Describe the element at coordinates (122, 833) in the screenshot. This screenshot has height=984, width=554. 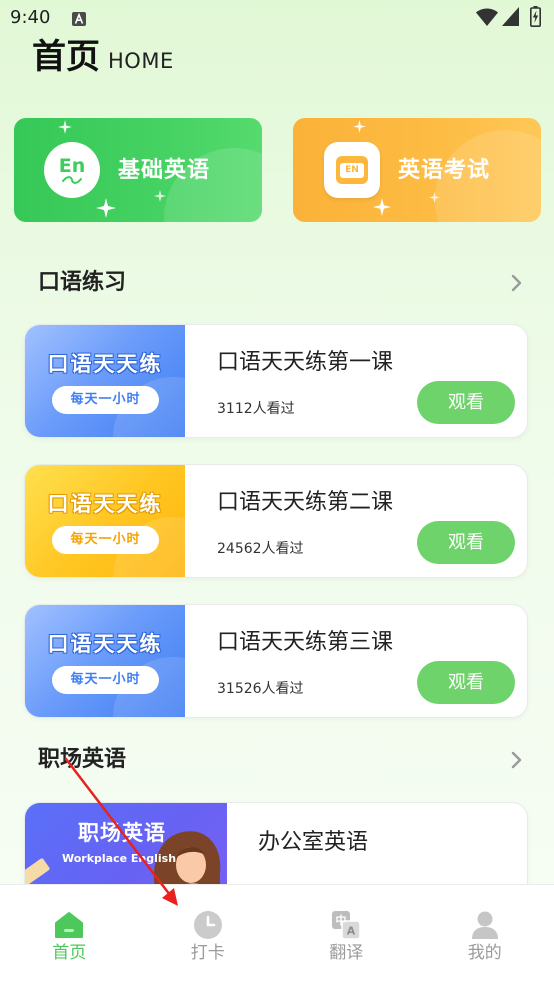
I see `thumbnail-title: 职场英语` at that location.